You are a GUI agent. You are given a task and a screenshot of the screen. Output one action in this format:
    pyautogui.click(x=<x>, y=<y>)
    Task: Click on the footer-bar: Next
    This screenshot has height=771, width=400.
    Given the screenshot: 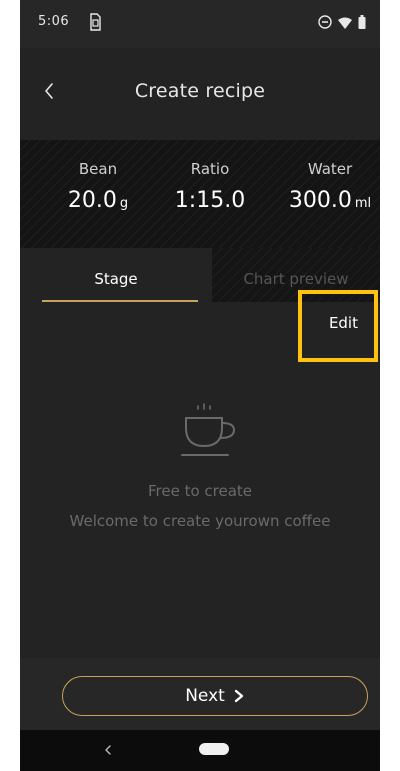 What is the action you would take?
    pyautogui.click(x=200, y=694)
    